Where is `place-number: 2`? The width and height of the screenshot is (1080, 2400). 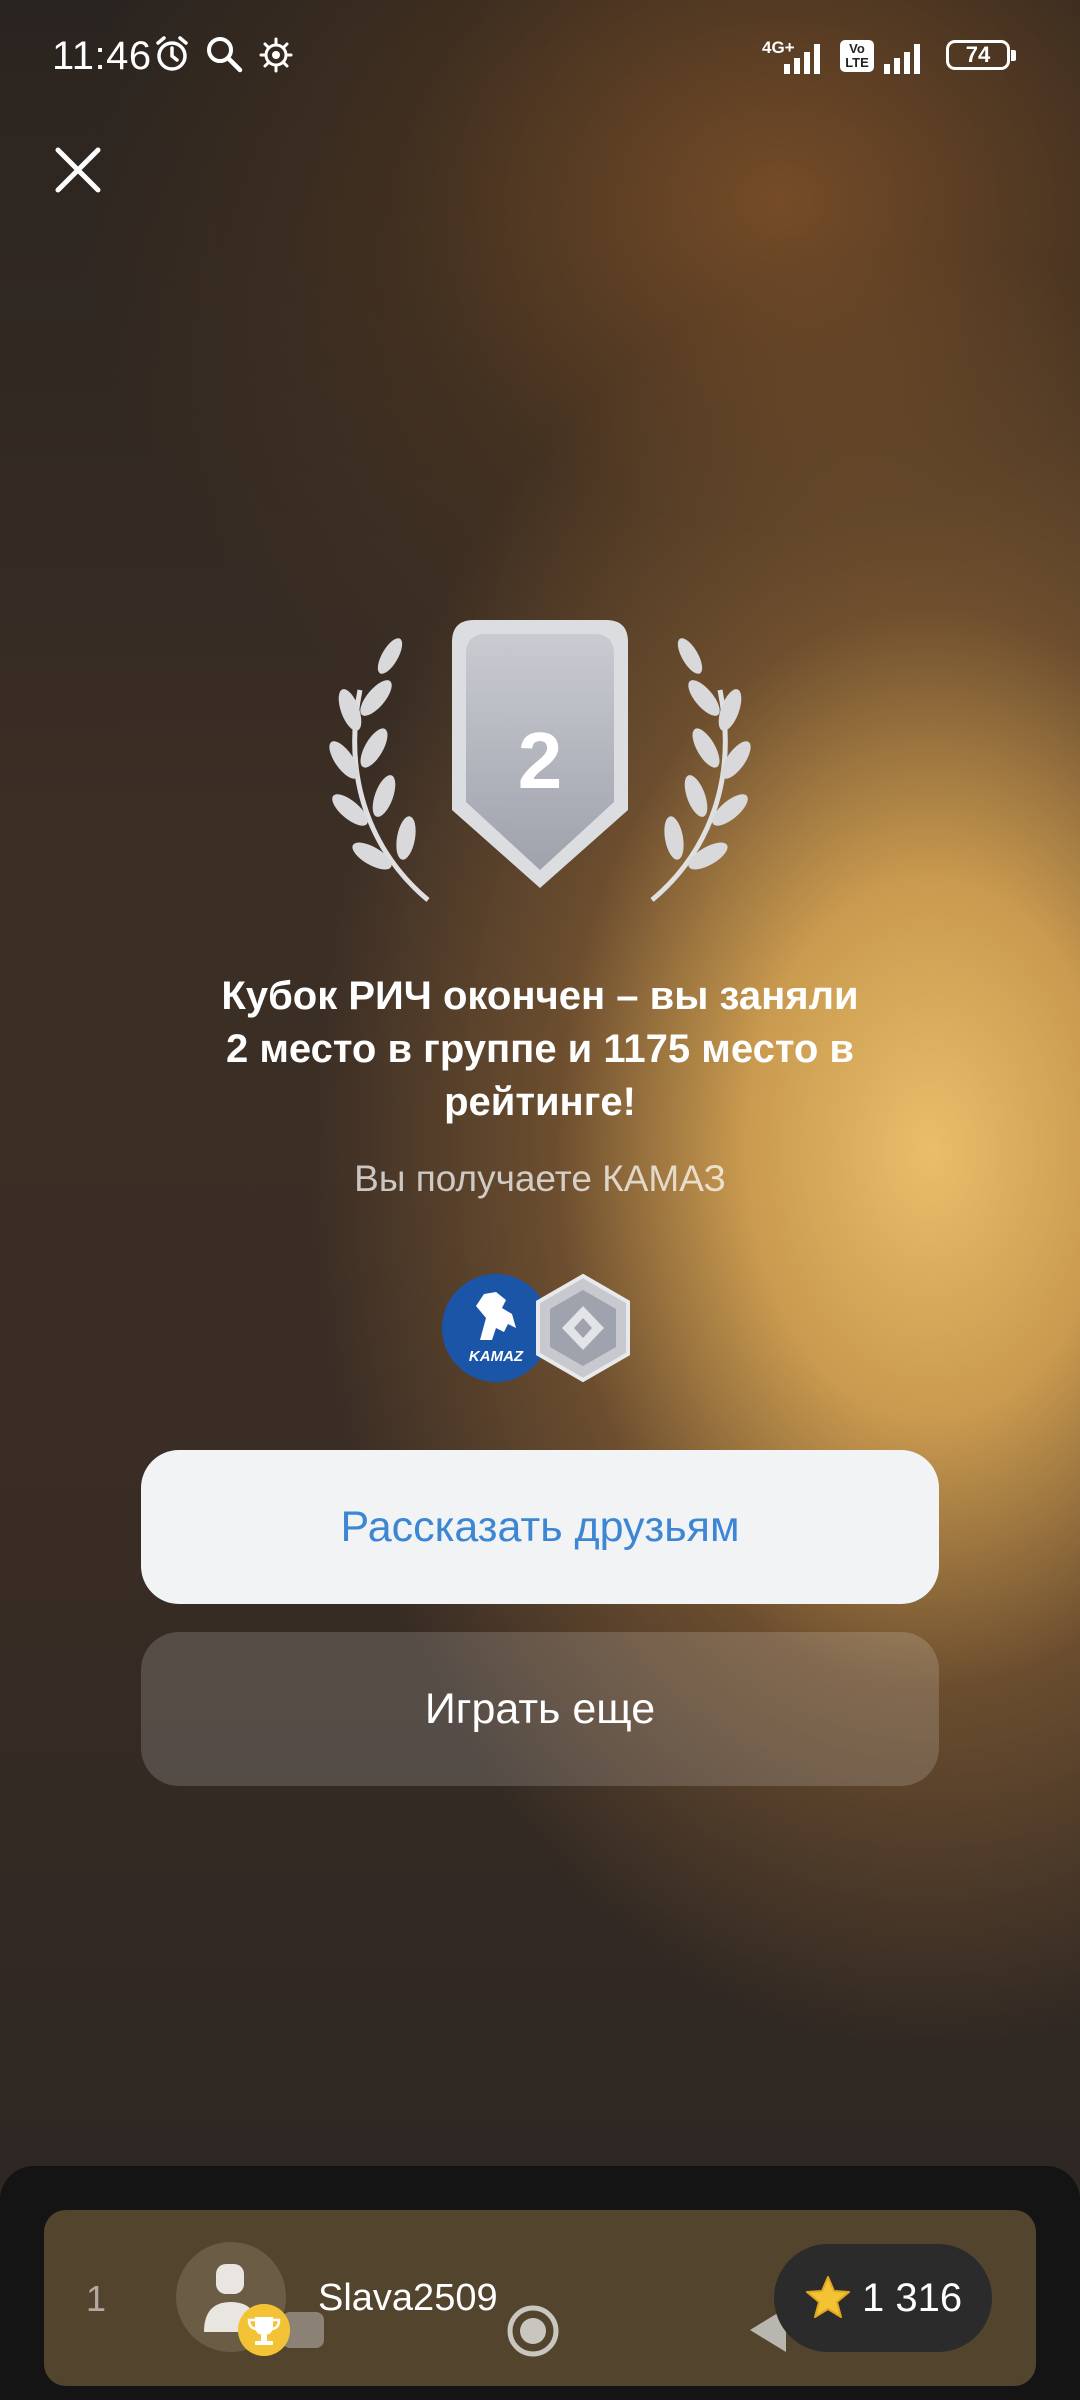 place-number: 2 is located at coordinates (540, 760).